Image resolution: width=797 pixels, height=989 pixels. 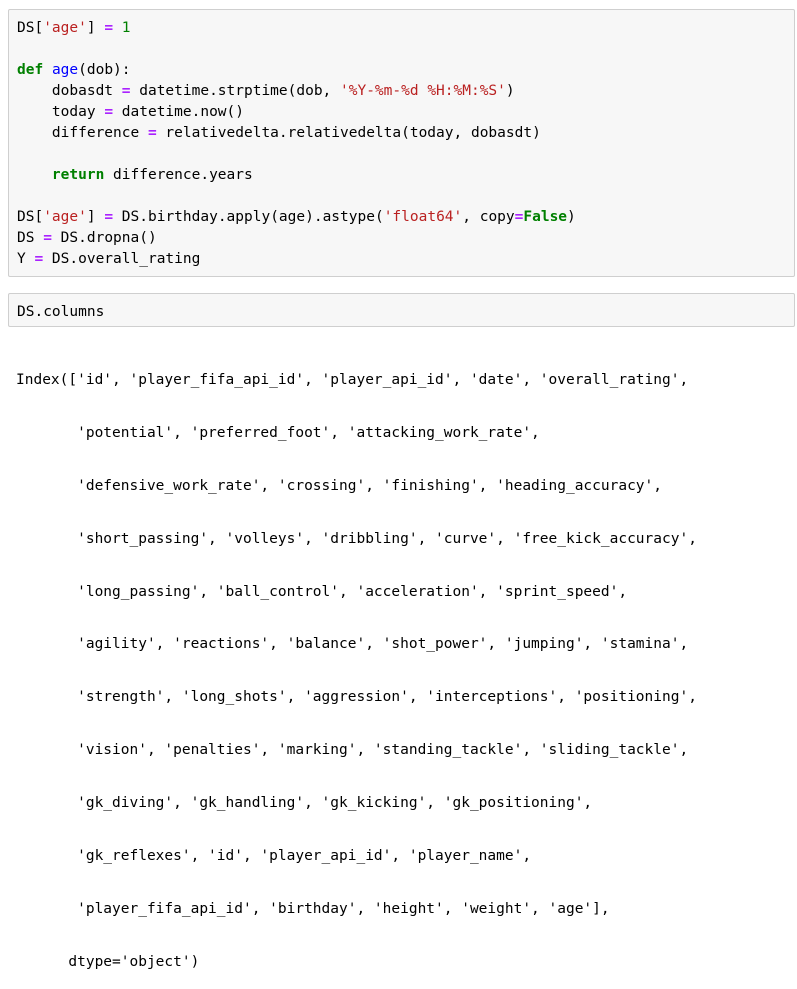 I want to click on code-line: DS.columns, so click(x=61, y=312).